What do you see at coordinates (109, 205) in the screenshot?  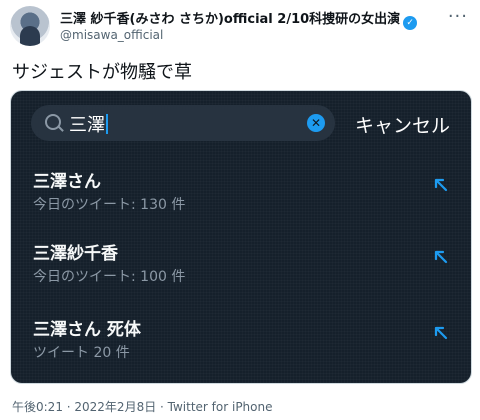 I see `suggestion-subtitle: 今日のツイート: 130 件` at bounding box center [109, 205].